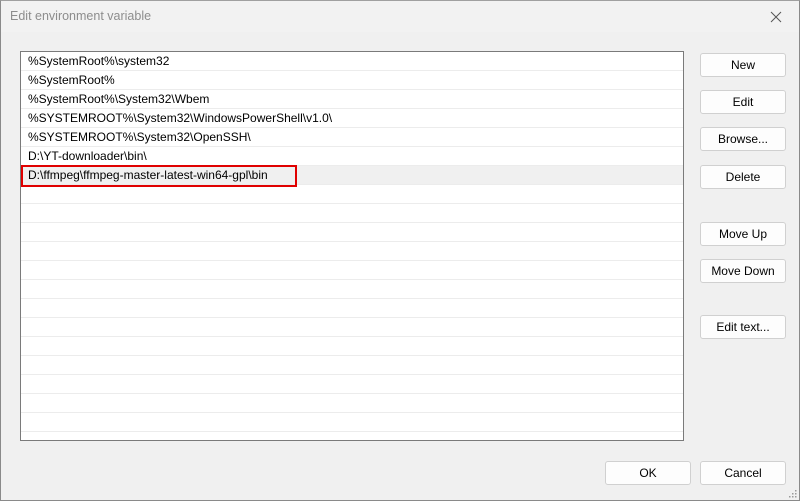  What do you see at coordinates (99, 61) in the screenshot?
I see `list-item-text: %SystemRoot%\system32` at bounding box center [99, 61].